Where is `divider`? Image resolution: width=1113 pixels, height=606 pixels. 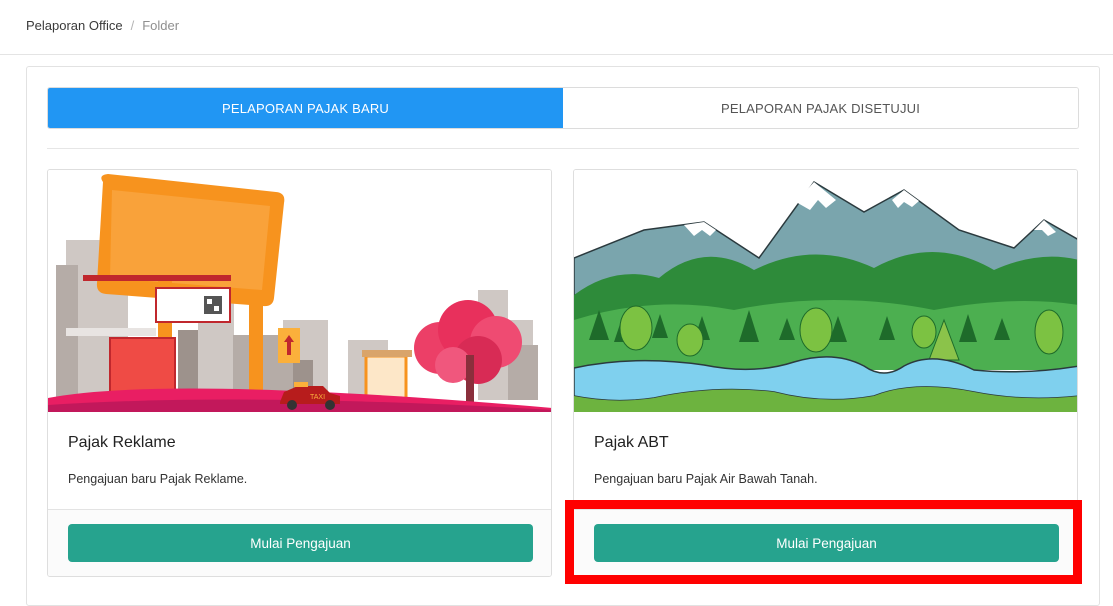 divider is located at coordinates (563, 148).